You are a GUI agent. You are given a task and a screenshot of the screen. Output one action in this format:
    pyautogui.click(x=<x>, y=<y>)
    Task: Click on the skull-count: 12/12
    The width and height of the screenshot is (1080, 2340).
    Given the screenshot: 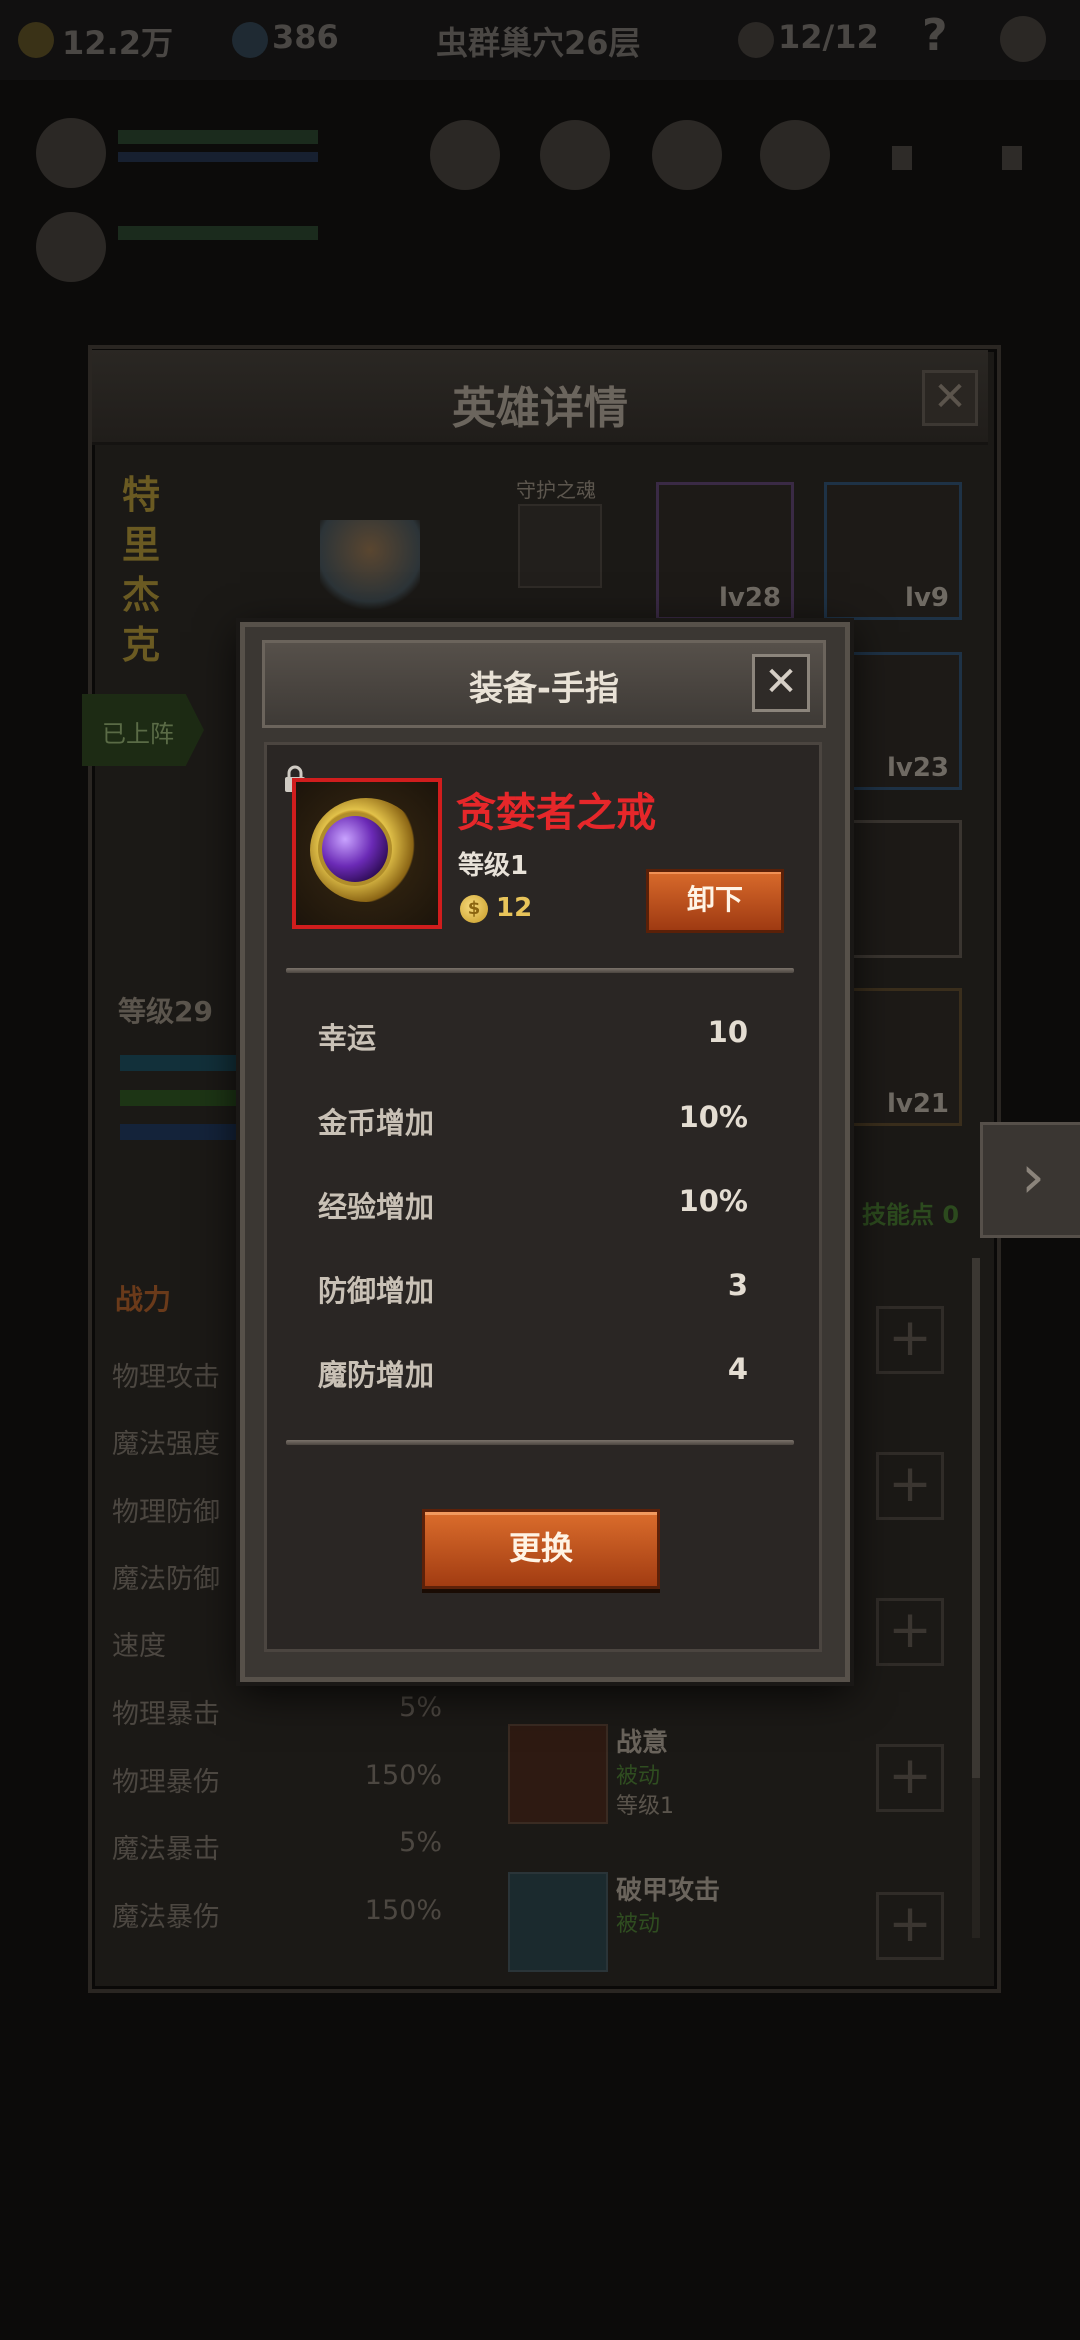 What is the action you would take?
    pyautogui.click(x=828, y=37)
    